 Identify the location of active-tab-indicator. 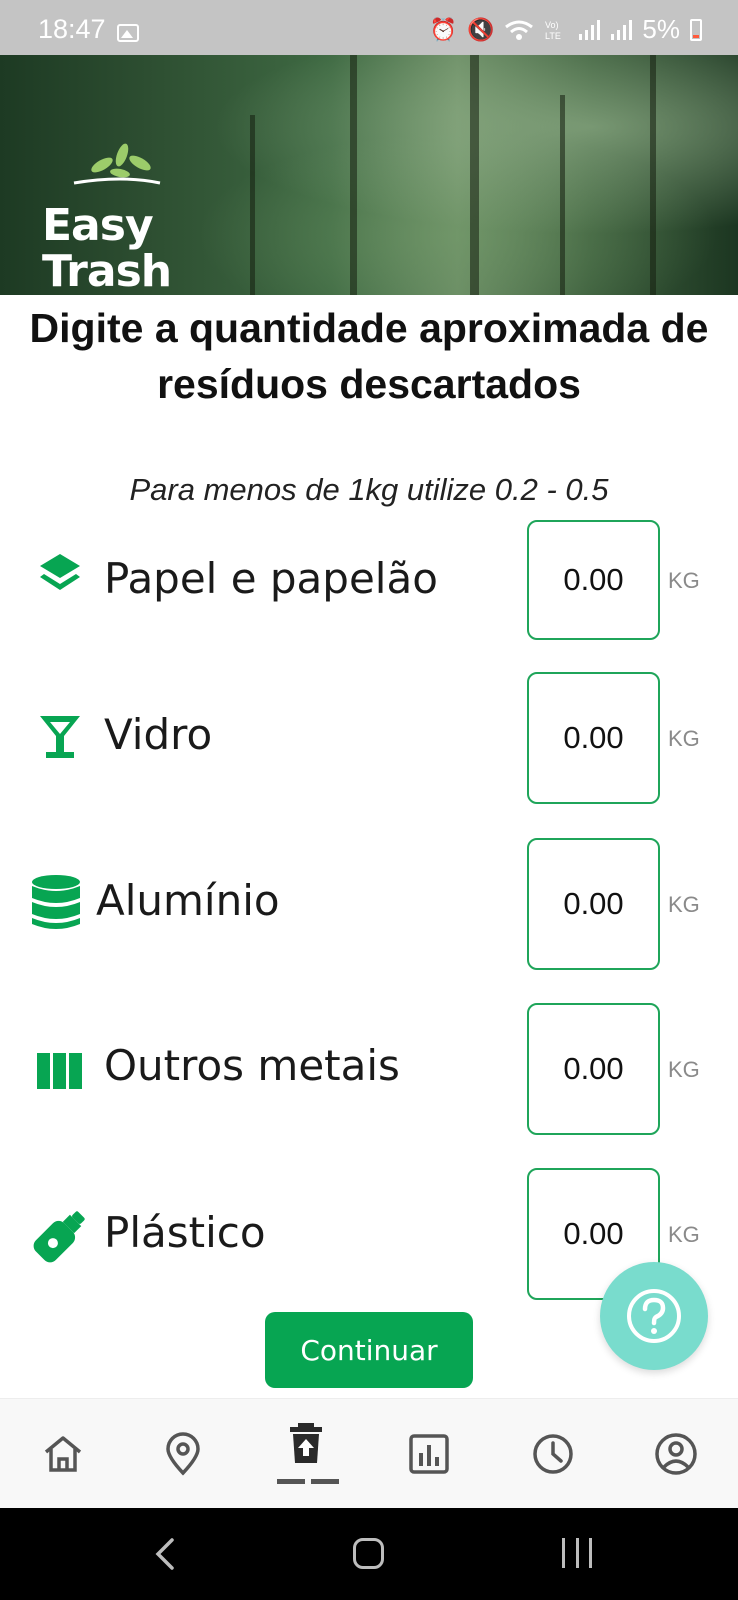
(308, 1481).